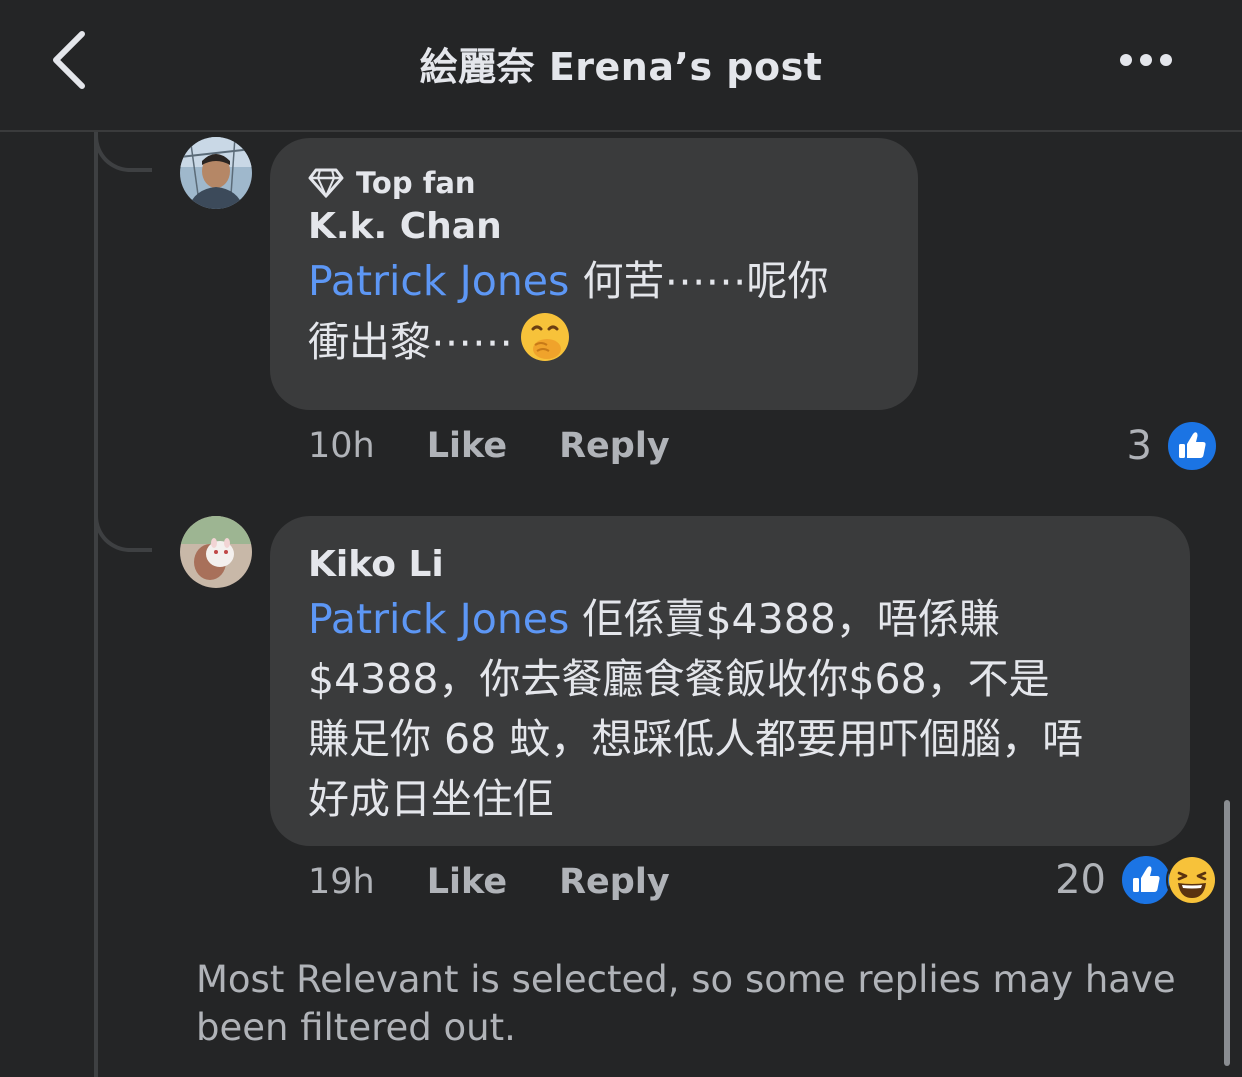 This screenshot has width=1242, height=1077. What do you see at coordinates (699, 281) in the screenshot?
I see `comment-text-line: 何苦⋯⋯呢你` at bounding box center [699, 281].